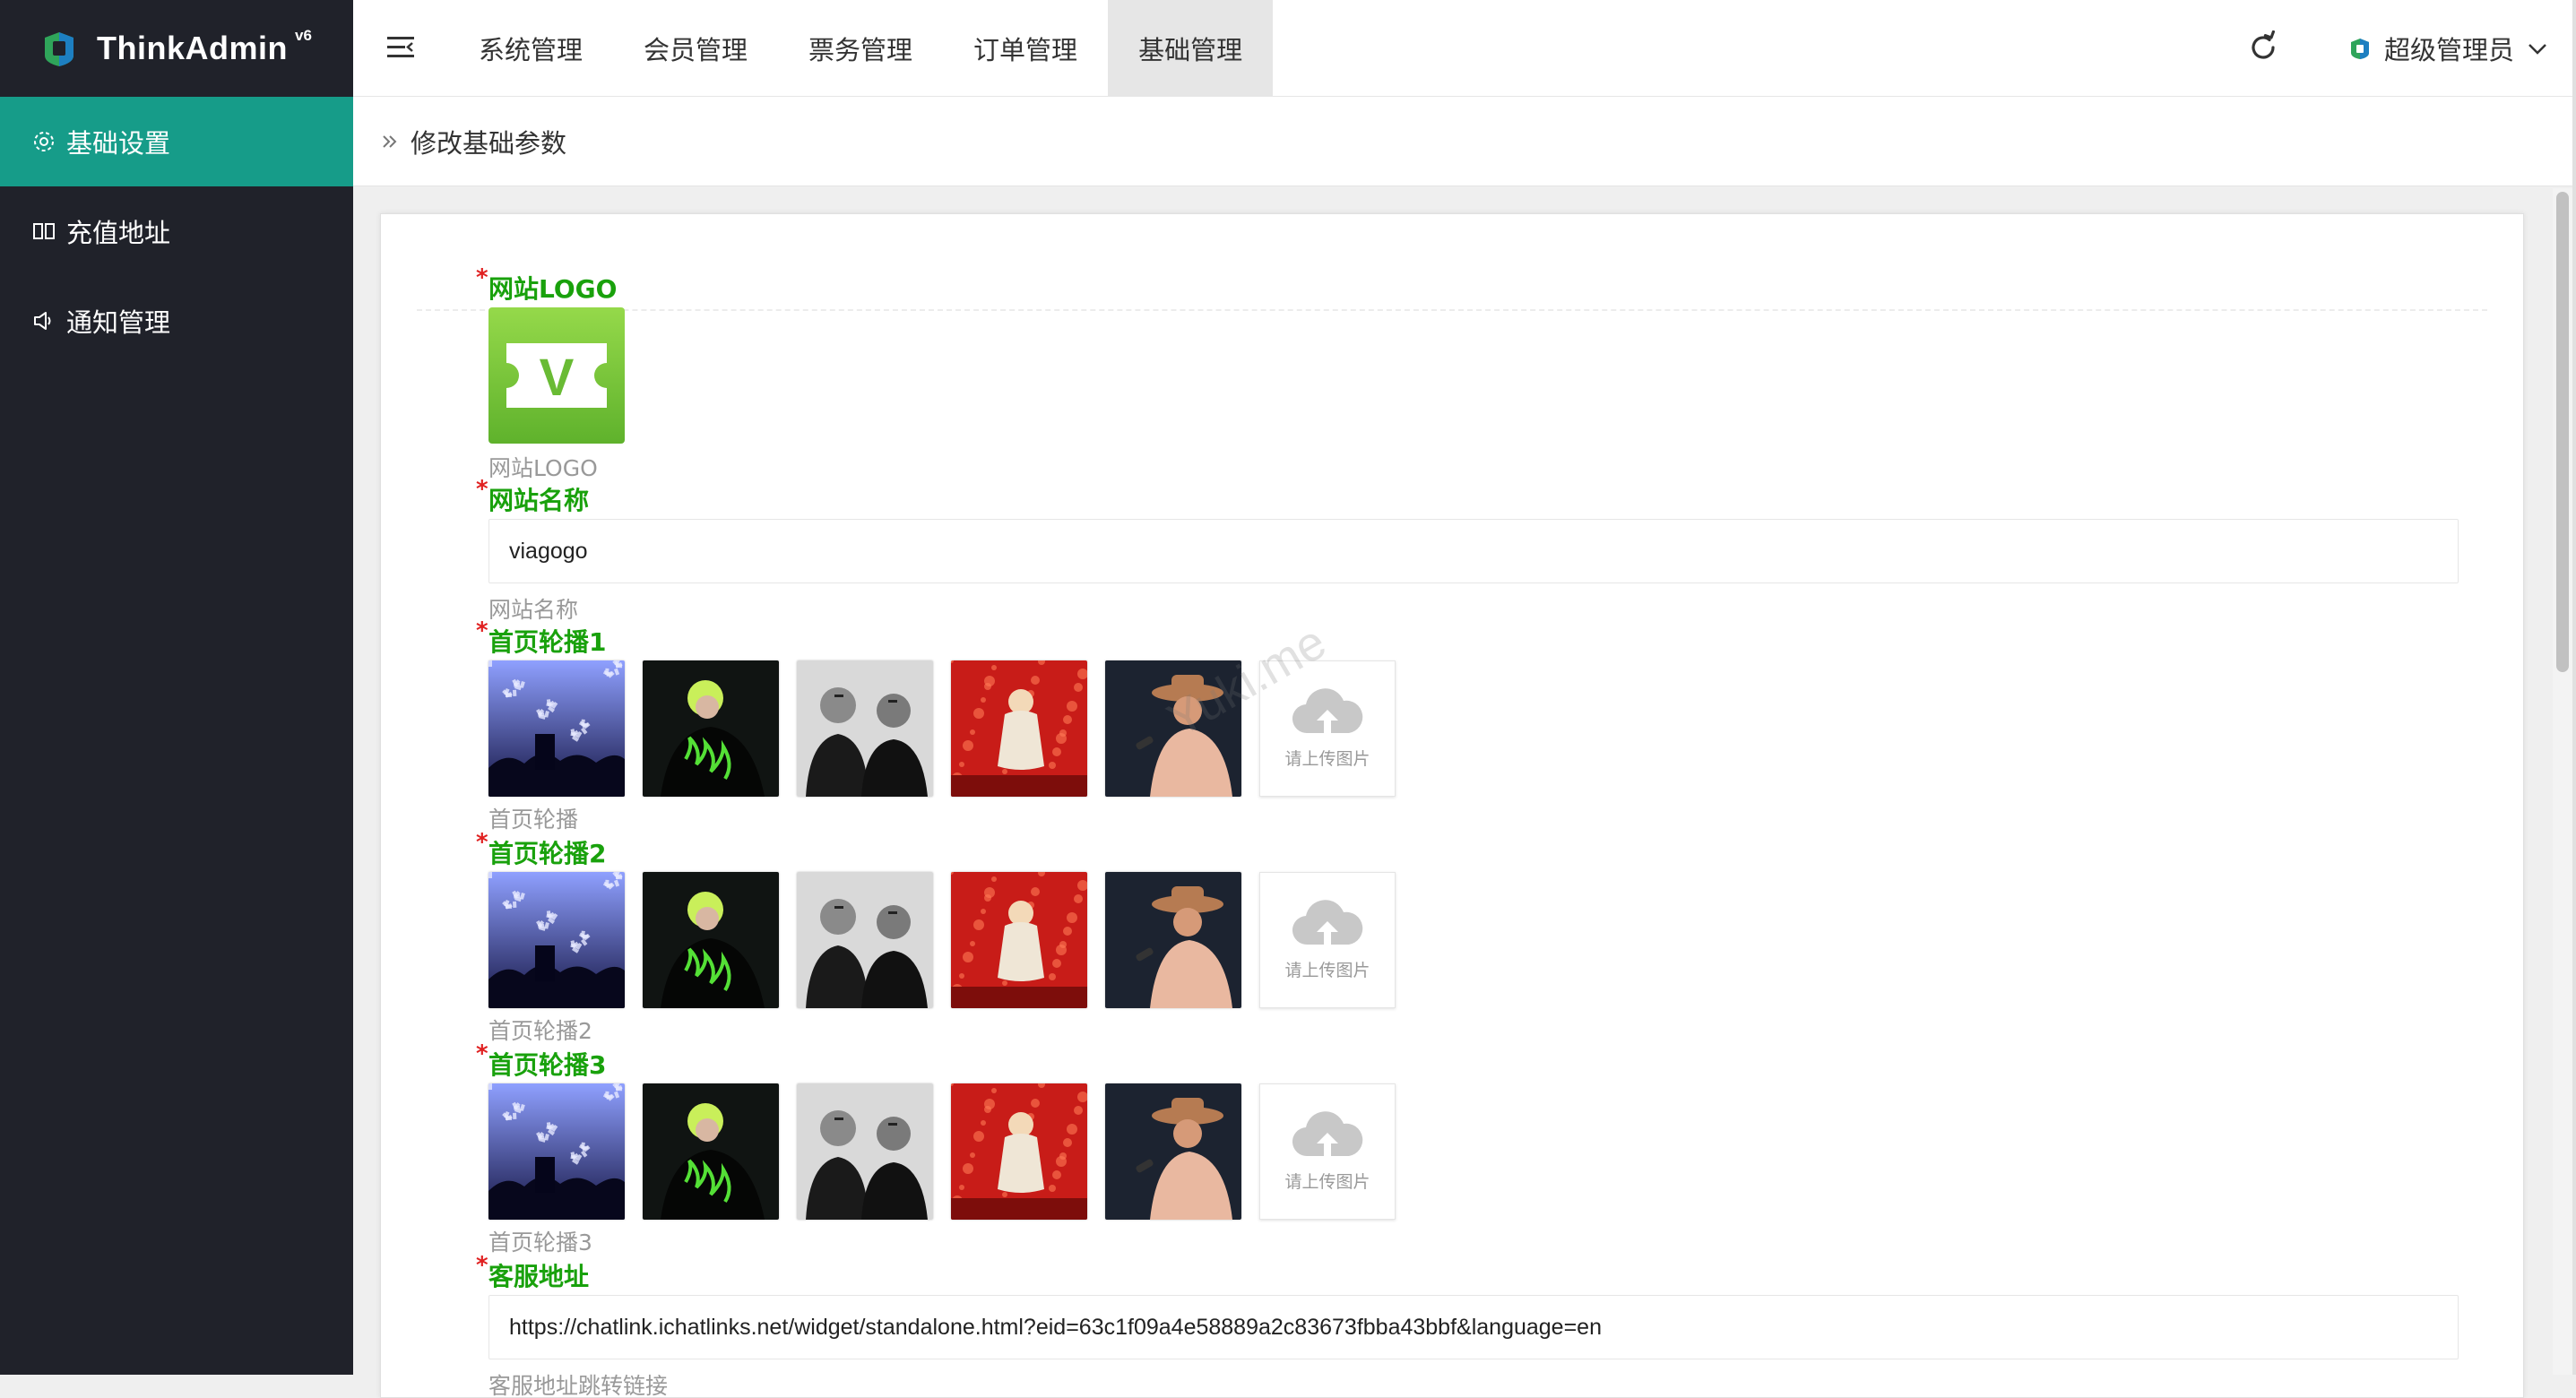 The width and height of the screenshot is (2576, 1398). Describe the element at coordinates (942, 1151) in the screenshot. I see `banner3-images: 请上传图片` at that location.